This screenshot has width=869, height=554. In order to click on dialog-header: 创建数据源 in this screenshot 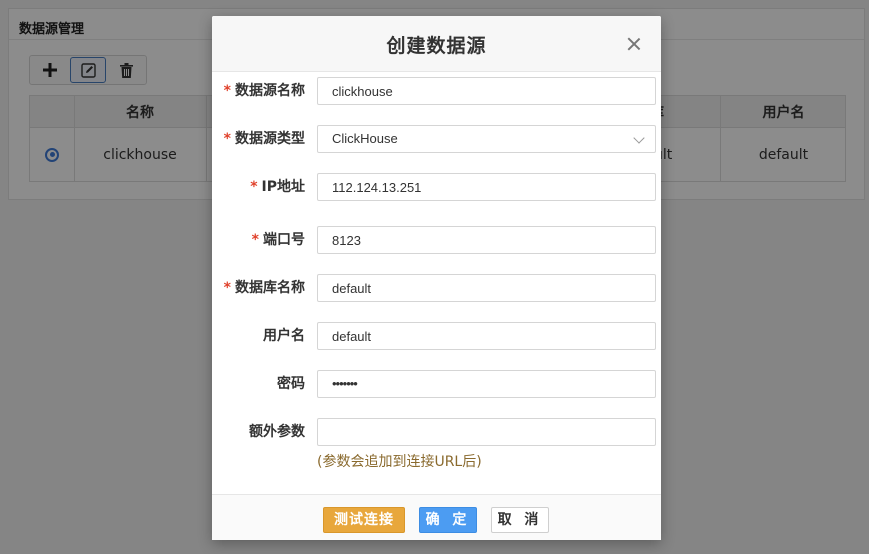, I will do `click(436, 44)`.